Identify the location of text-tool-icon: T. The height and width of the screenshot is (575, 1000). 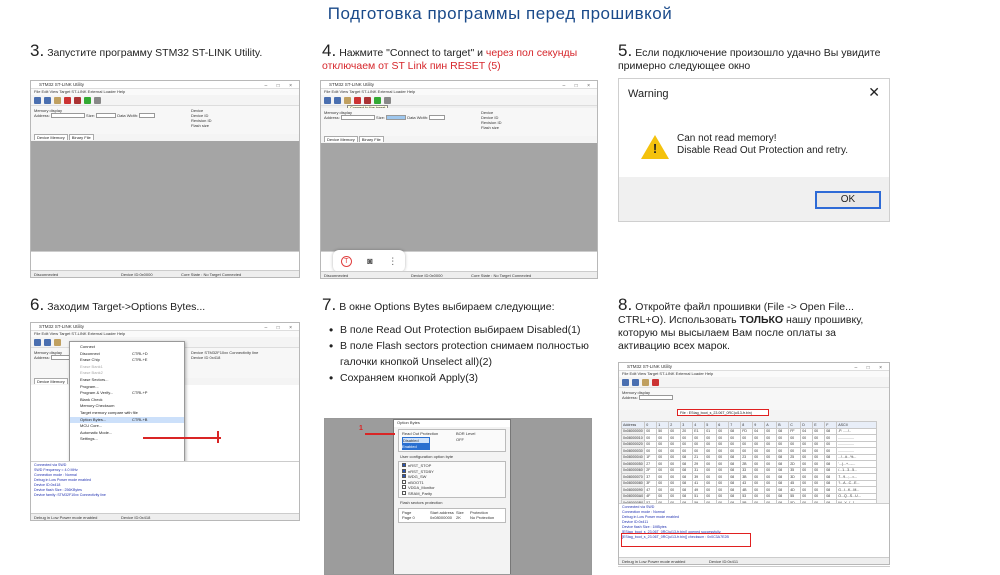
(346, 261).